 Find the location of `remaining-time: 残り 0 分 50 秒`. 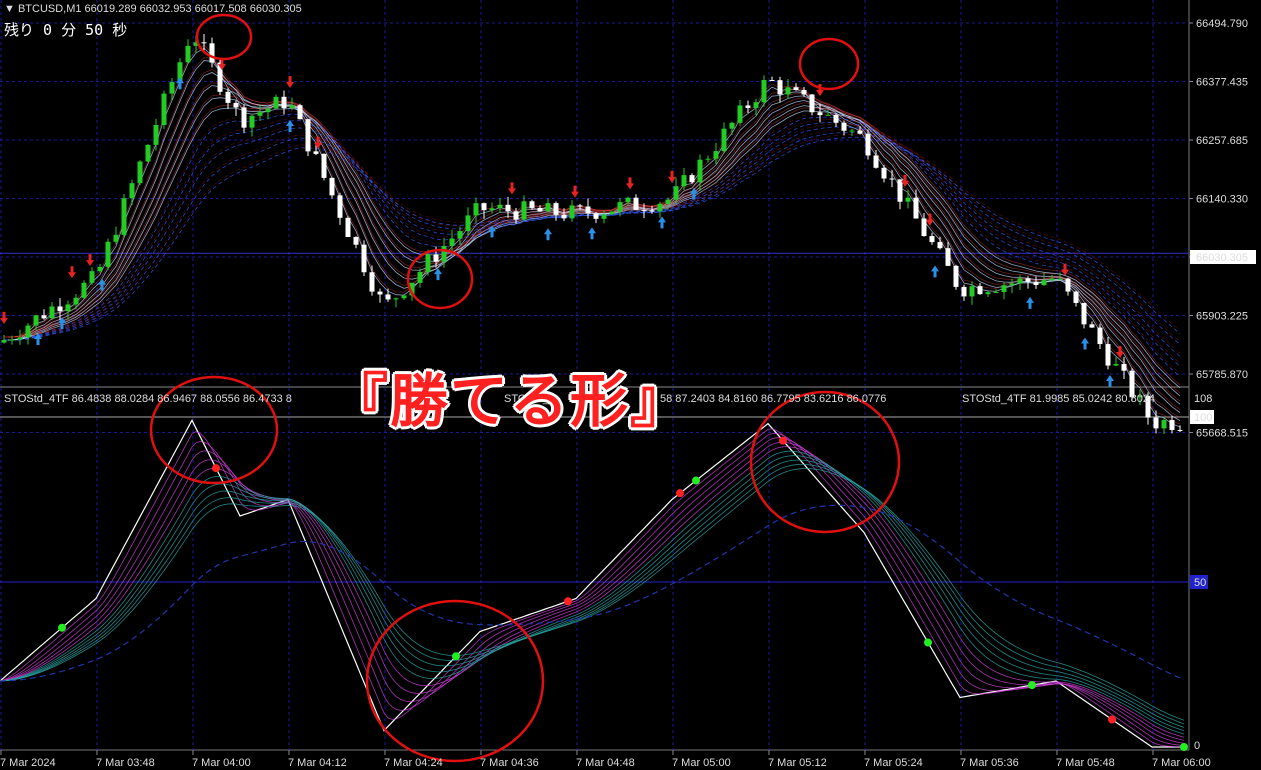

remaining-time: 残り 0 分 50 秒 is located at coordinates (66, 30).